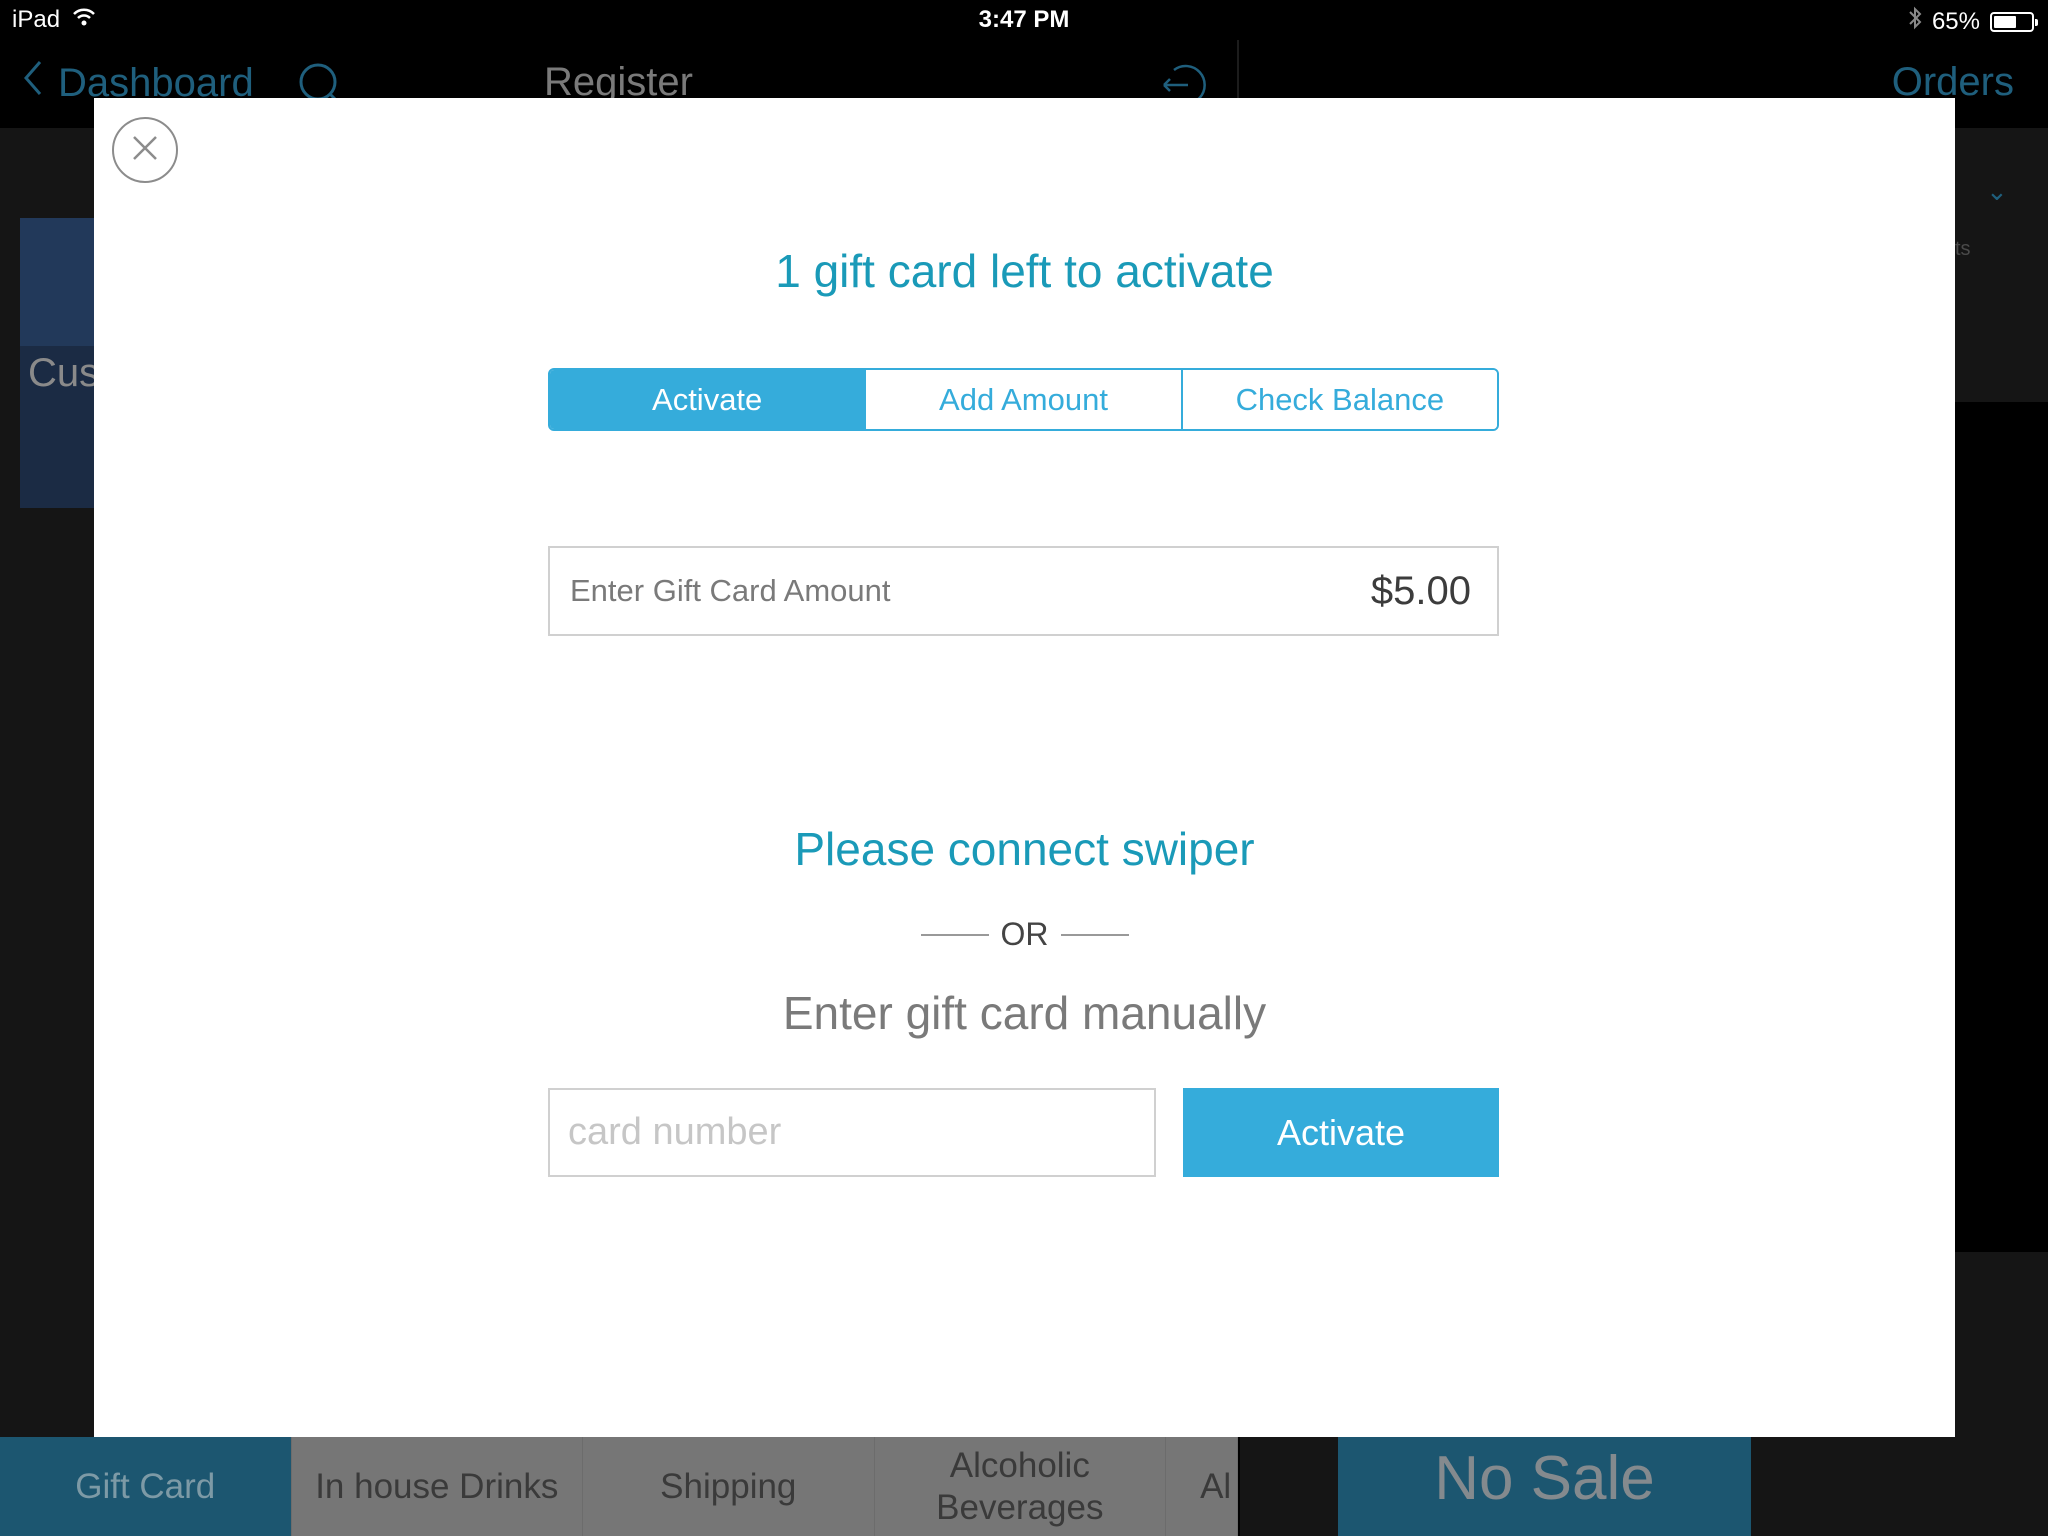 The image size is (2048, 1536). I want to click on customer-card-label: Cus, so click(64, 373).